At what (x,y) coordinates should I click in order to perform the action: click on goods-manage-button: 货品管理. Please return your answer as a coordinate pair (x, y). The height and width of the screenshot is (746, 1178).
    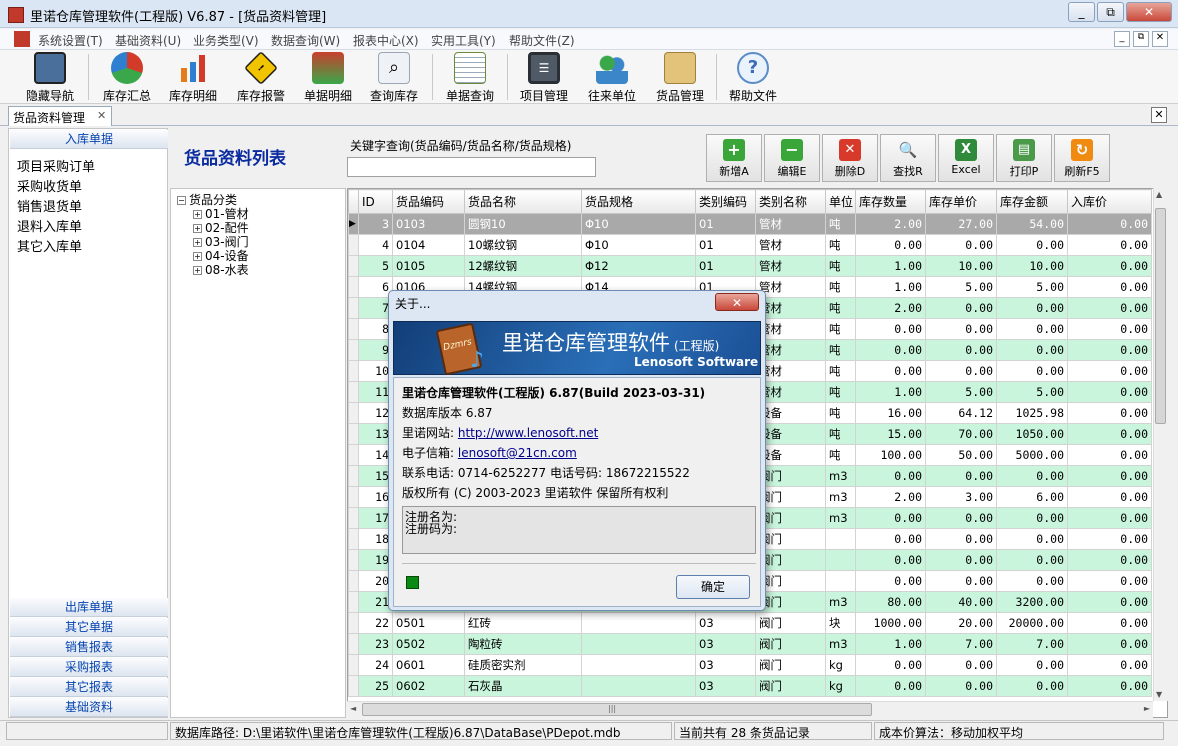
    Looking at the image, I should click on (680, 77).